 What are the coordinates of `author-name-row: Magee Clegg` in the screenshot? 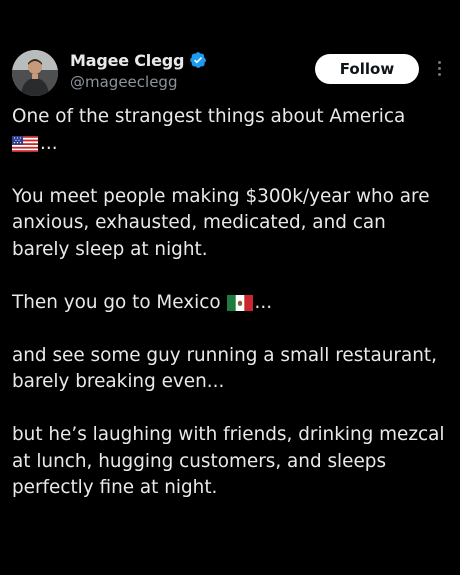 It's located at (138, 60).